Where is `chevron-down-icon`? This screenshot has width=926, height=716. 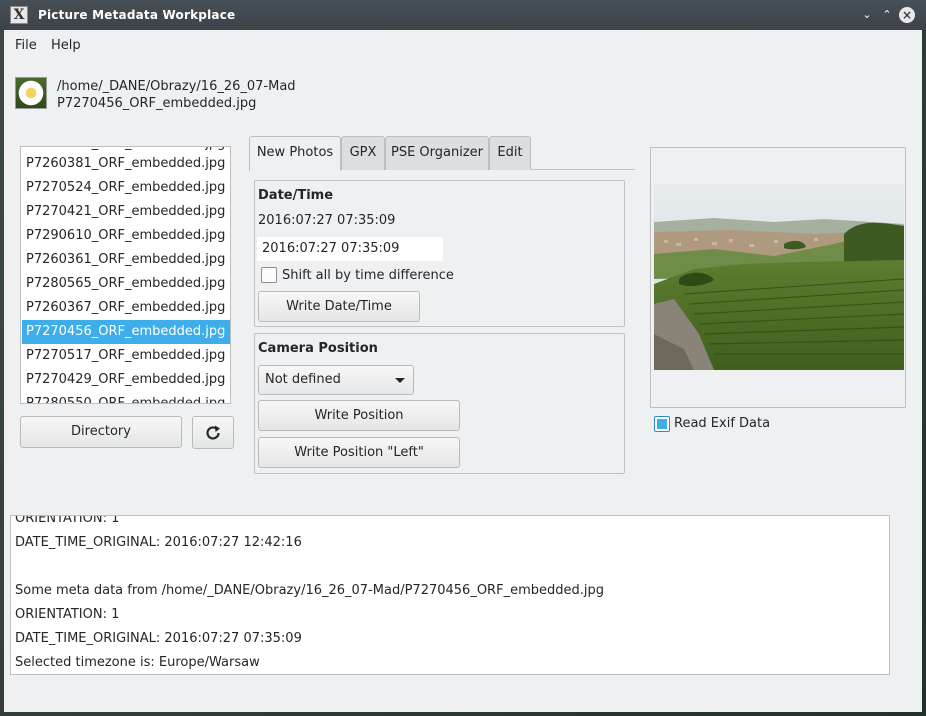
chevron-down-icon is located at coordinates (400, 380).